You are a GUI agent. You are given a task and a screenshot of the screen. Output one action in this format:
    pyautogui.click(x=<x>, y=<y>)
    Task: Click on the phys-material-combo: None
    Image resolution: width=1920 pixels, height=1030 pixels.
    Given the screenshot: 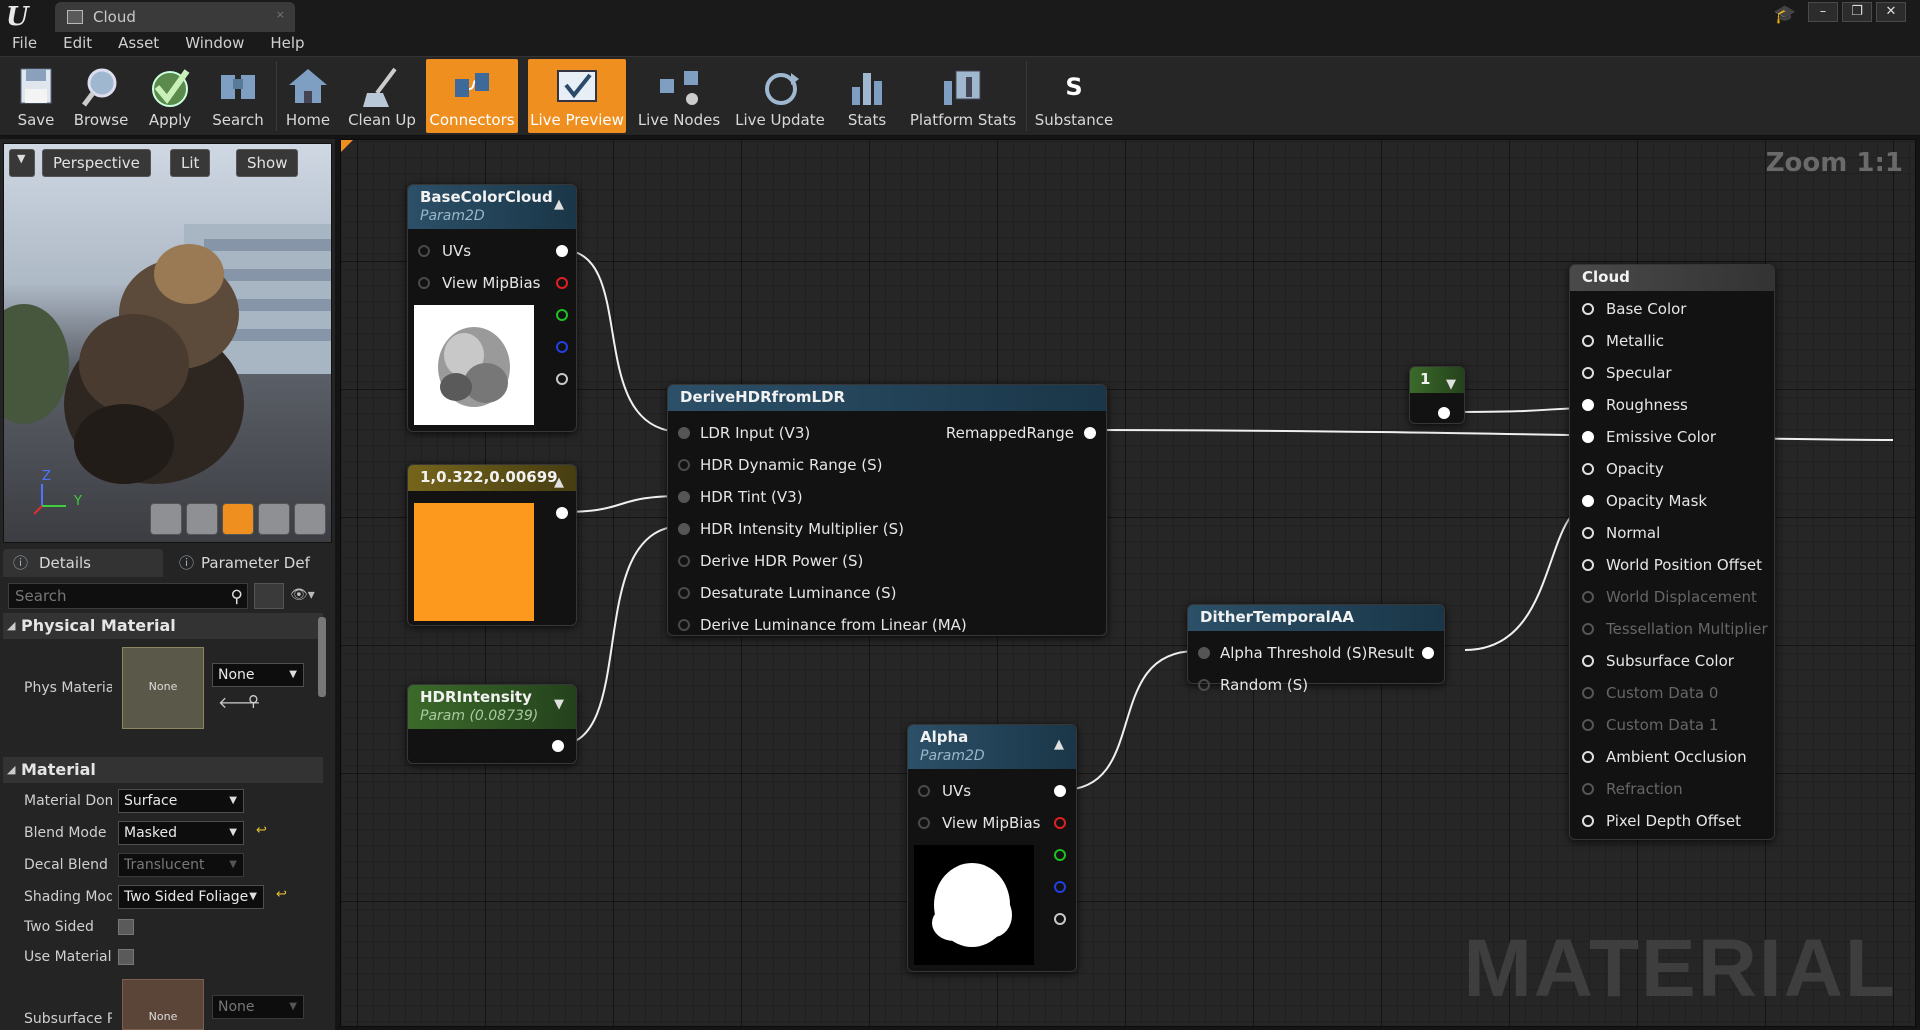 What is the action you would take?
    pyautogui.click(x=258, y=675)
    